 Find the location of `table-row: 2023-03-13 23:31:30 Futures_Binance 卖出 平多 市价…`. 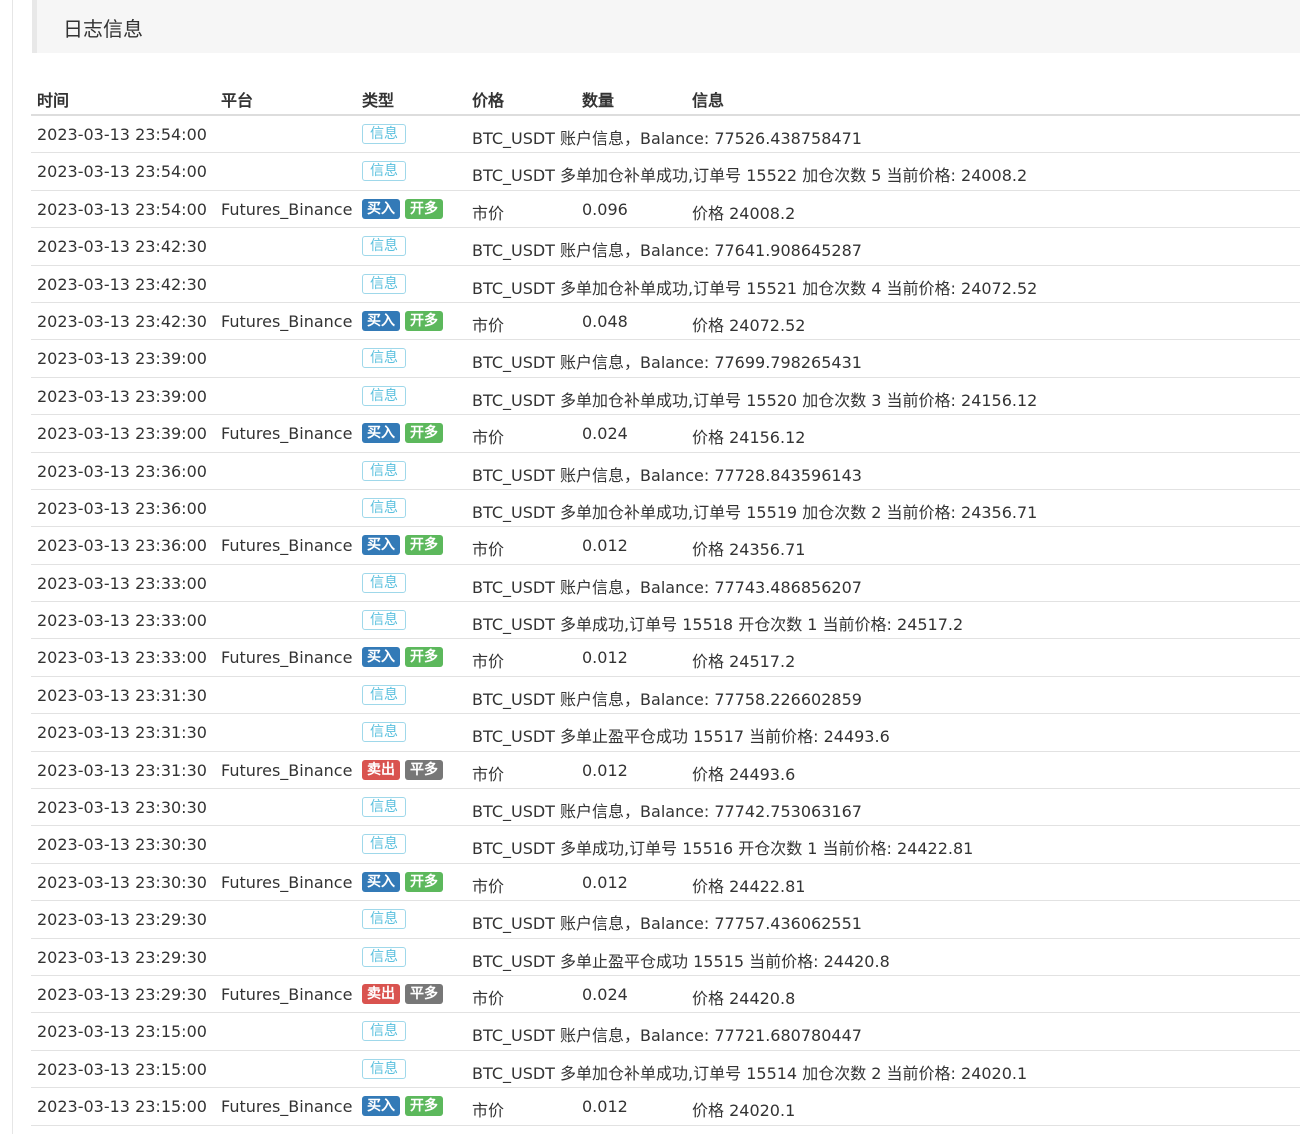

table-row: 2023-03-13 23:31:30 Futures_Binance 卖出 平多 市价… is located at coordinates (665, 771).